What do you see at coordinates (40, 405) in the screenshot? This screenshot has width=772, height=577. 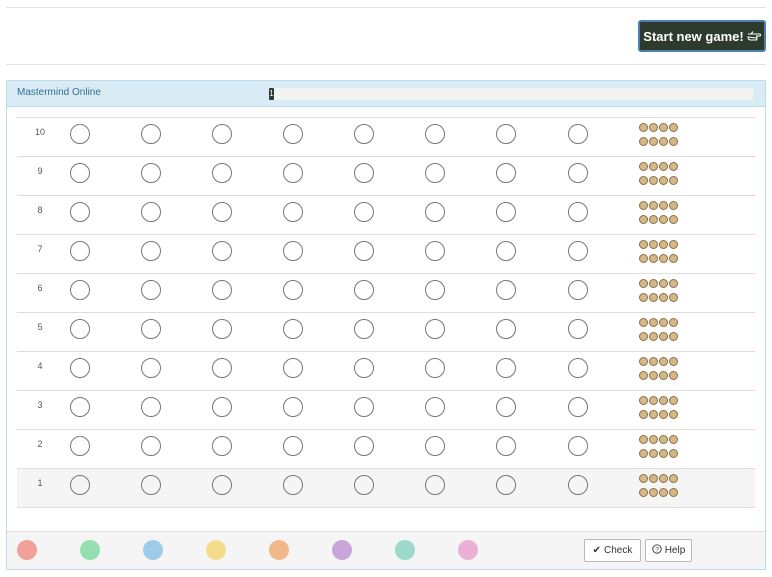 I see `row-number: 3` at bounding box center [40, 405].